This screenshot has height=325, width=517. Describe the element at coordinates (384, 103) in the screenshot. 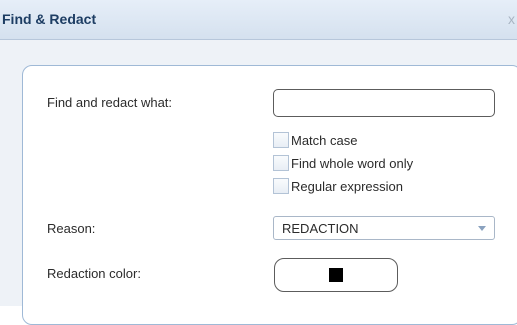

I see `find-input` at that location.